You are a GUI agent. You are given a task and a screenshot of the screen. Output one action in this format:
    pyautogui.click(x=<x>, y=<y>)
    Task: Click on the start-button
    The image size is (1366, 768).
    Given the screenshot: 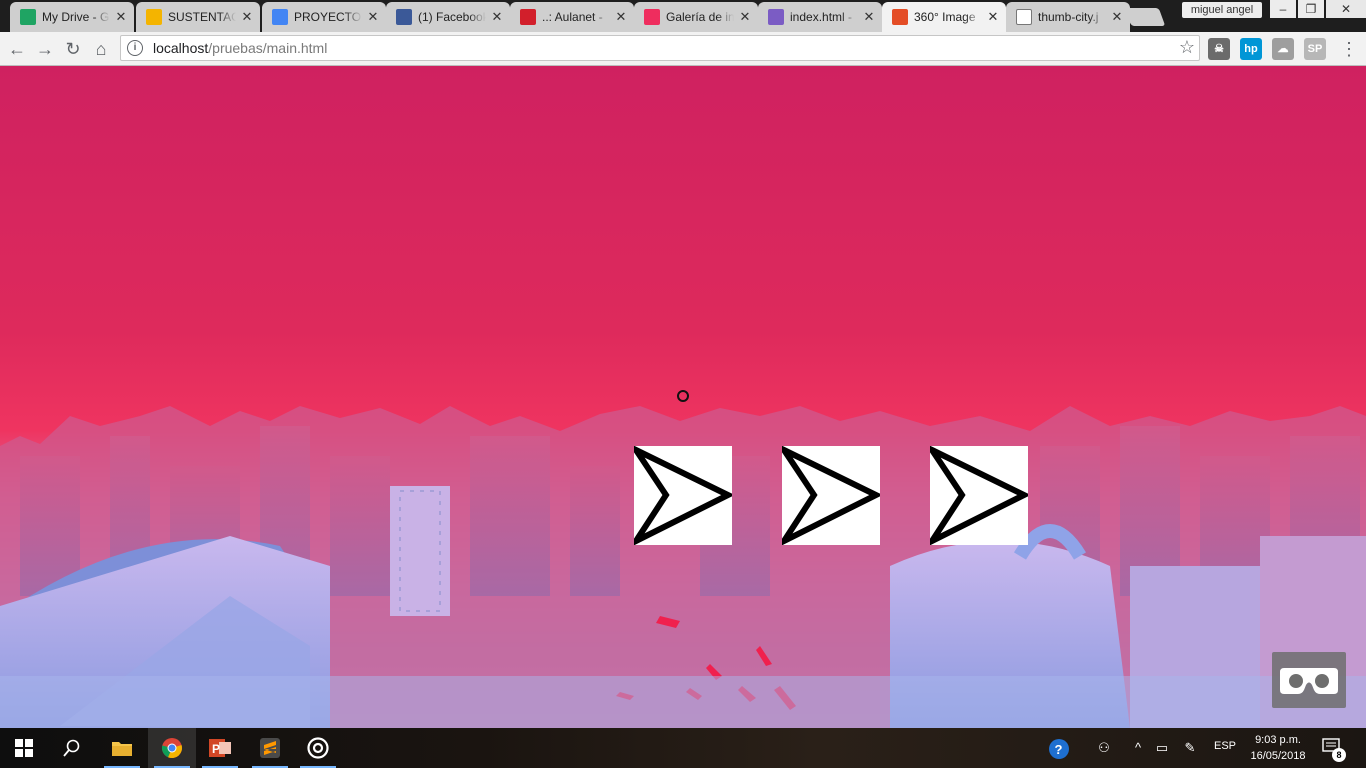 What is the action you would take?
    pyautogui.click(x=24, y=748)
    